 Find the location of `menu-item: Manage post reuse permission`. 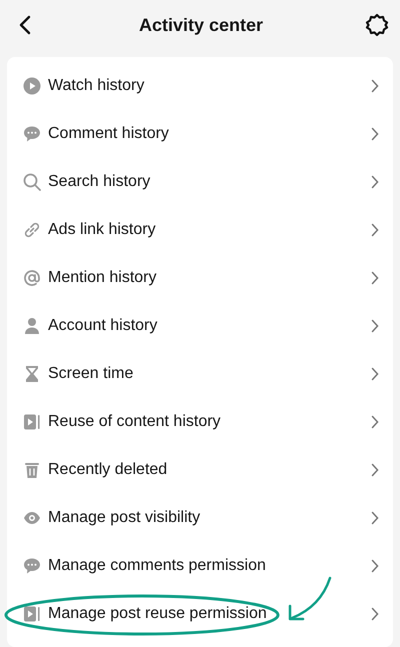

menu-item: Manage post reuse permission is located at coordinates (200, 614).